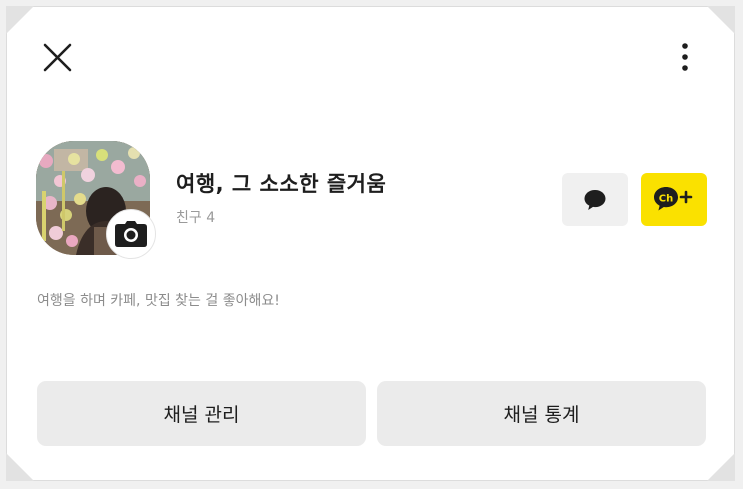 This screenshot has height=489, width=743. What do you see at coordinates (666, 198) in the screenshot?
I see `svg-text: Ch` at bounding box center [666, 198].